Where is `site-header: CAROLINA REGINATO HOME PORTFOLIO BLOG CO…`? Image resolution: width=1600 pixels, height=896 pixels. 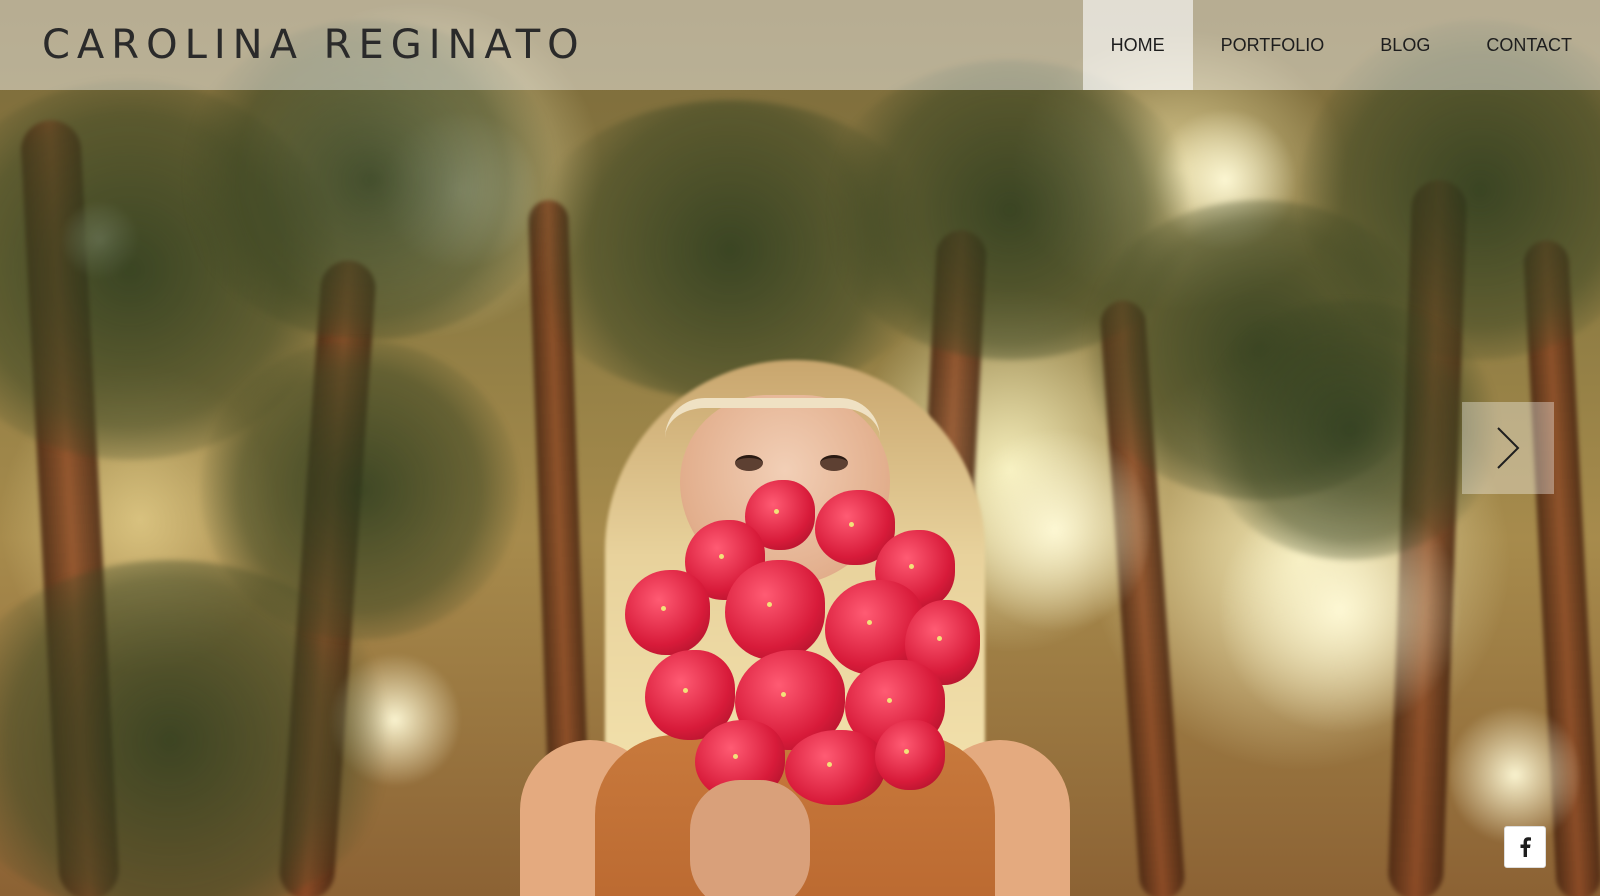 site-header: CAROLINA REGINATO HOME PORTFOLIO BLOG CO… is located at coordinates (800, 45).